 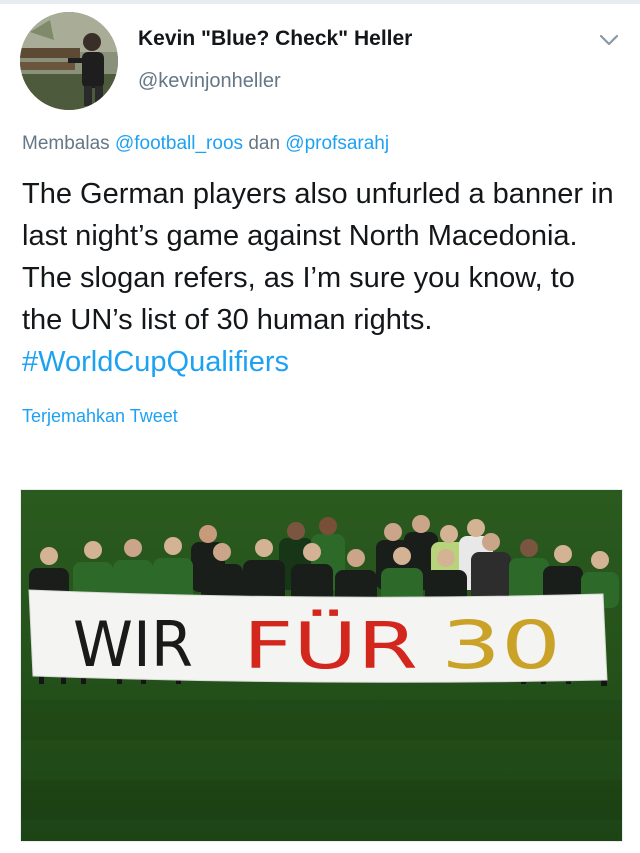 What do you see at coordinates (66, 143) in the screenshot?
I see `reply-prefix: Membalas` at bounding box center [66, 143].